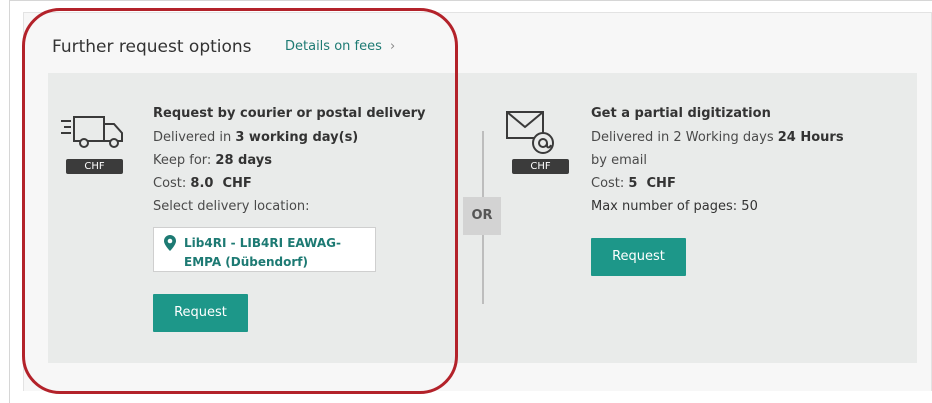  Describe the element at coordinates (172, 183) in the screenshot. I see `courier-cost-prefix: Cost:` at that location.